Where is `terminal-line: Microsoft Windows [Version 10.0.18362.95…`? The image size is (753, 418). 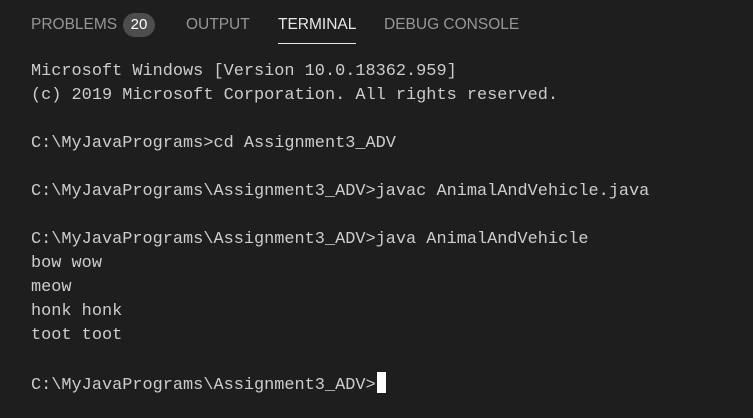
terminal-line: Microsoft Windows [Version 10.0.18362.95… is located at coordinates (244, 71).